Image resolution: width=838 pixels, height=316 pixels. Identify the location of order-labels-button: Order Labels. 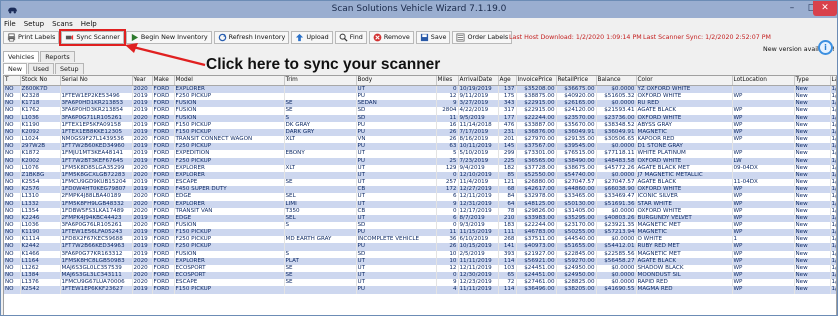
(482, 37).